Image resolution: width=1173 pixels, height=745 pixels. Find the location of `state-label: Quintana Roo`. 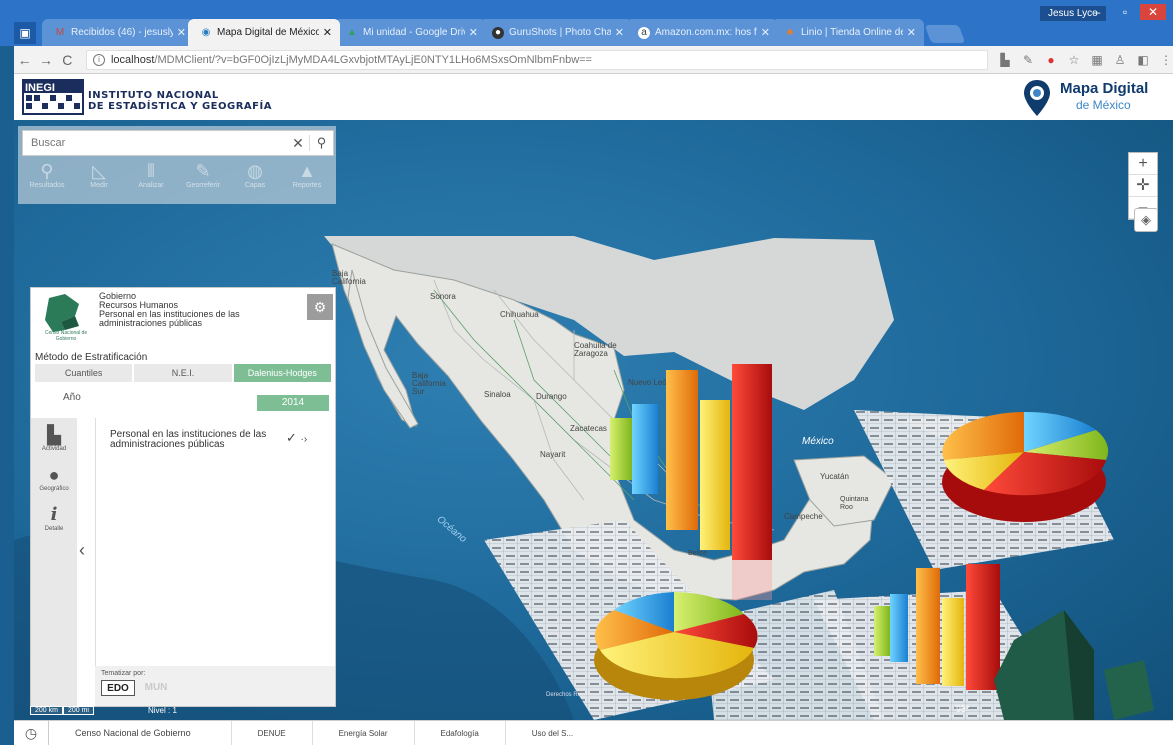

state-label: Quintana Roo is located at coordinates (854, 503).